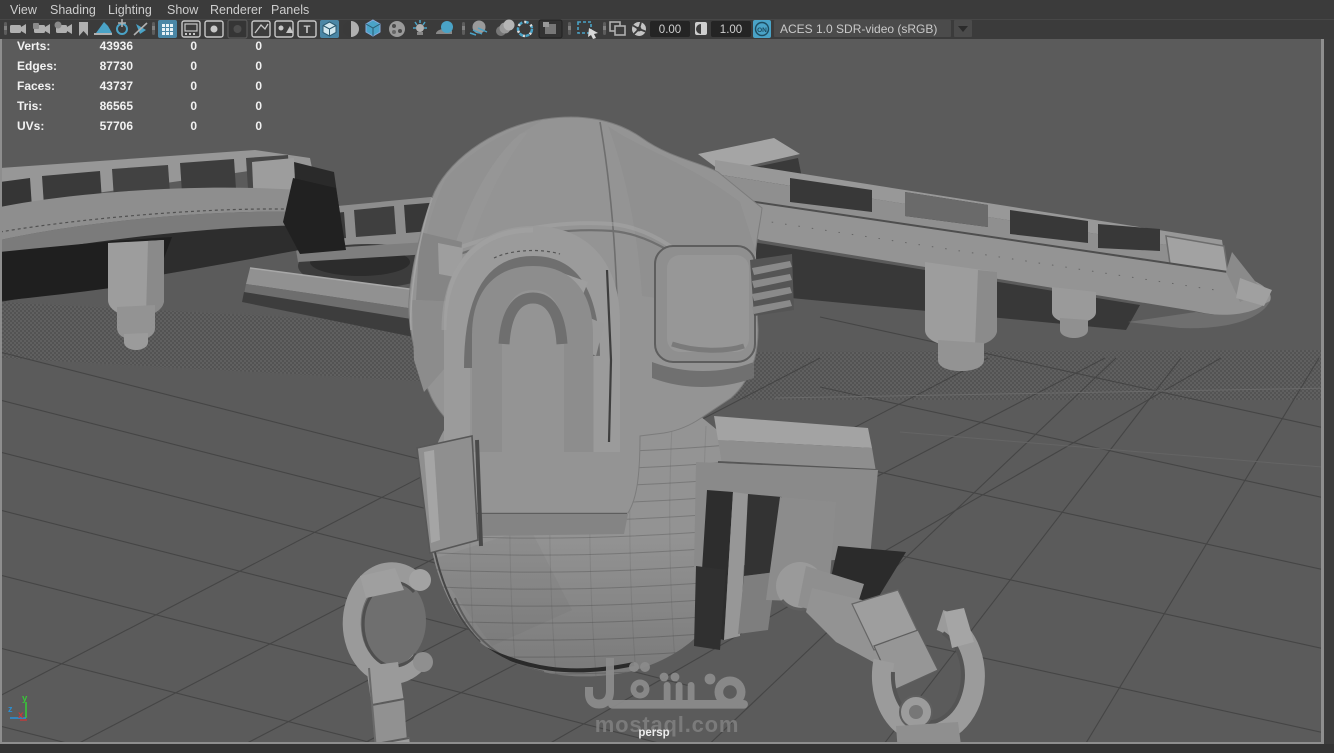 This screenshot has width=1334, height=753. What do you see at coordinates (29, 106) in the screenshot?
I see `svg-text: Tris:` at bounding box center [29, 106].